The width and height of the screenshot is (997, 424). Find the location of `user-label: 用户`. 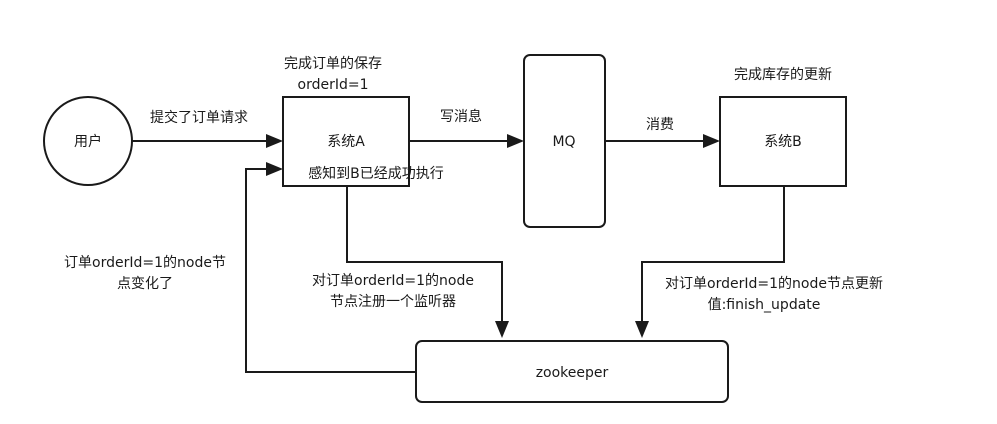

user-label: 用户 is located at coordinates (88, 141).